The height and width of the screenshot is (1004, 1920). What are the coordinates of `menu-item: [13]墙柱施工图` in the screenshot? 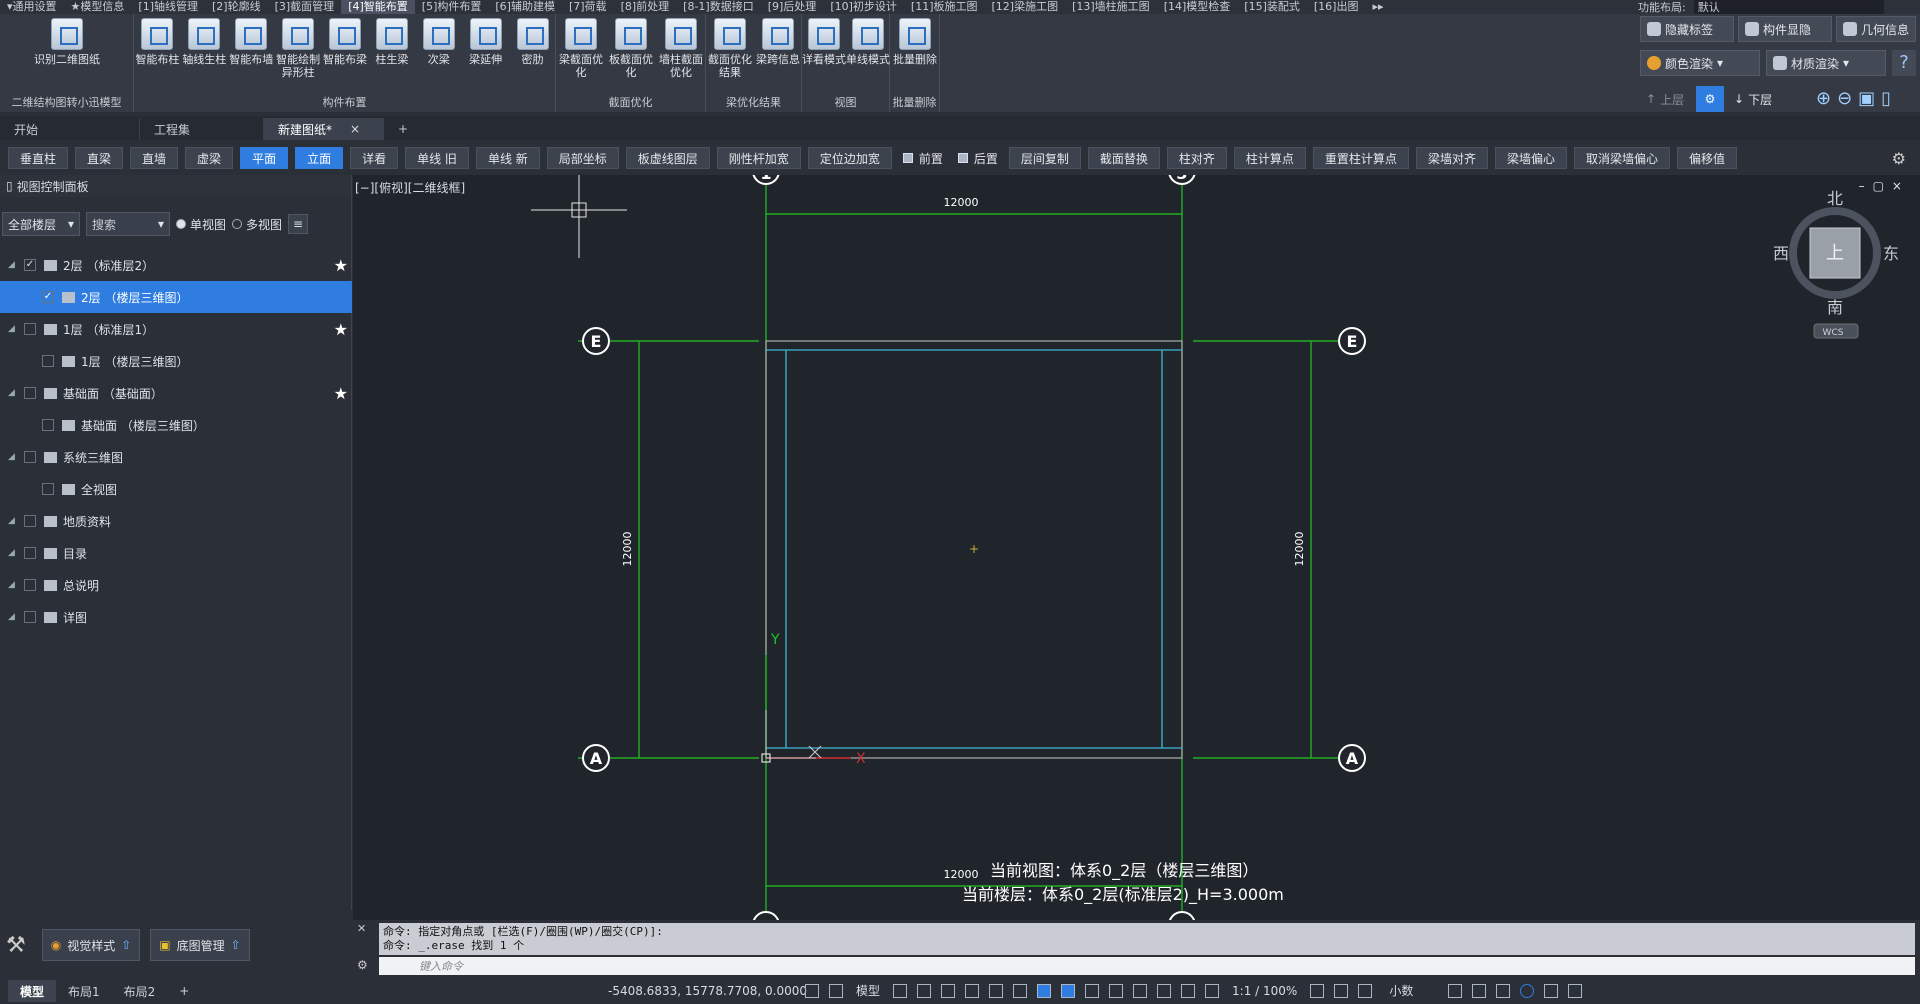 It's located at (1111, 7).